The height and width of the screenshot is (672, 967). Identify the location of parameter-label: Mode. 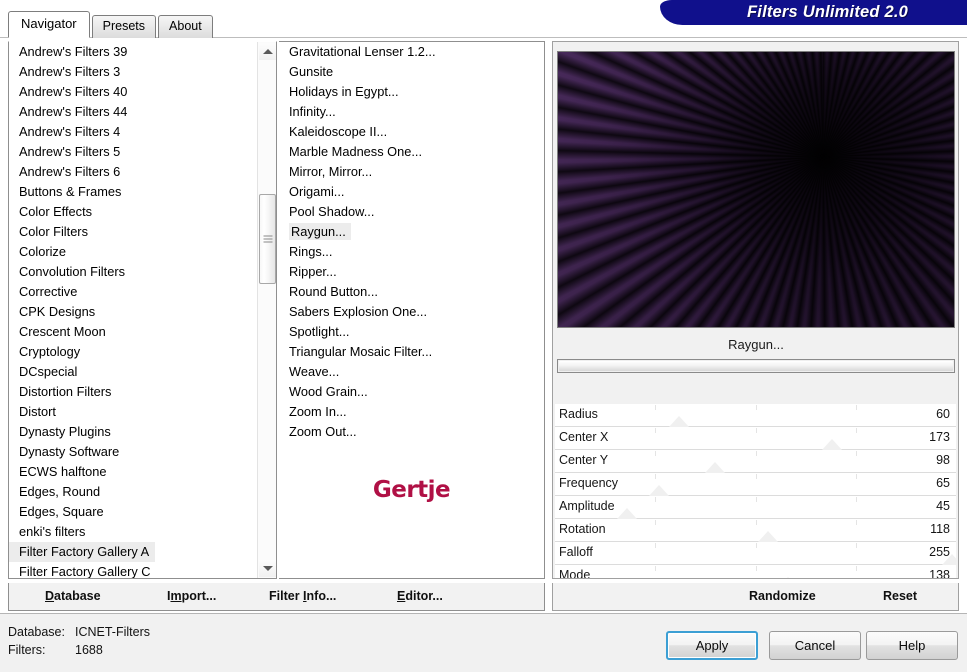
(575, 573).